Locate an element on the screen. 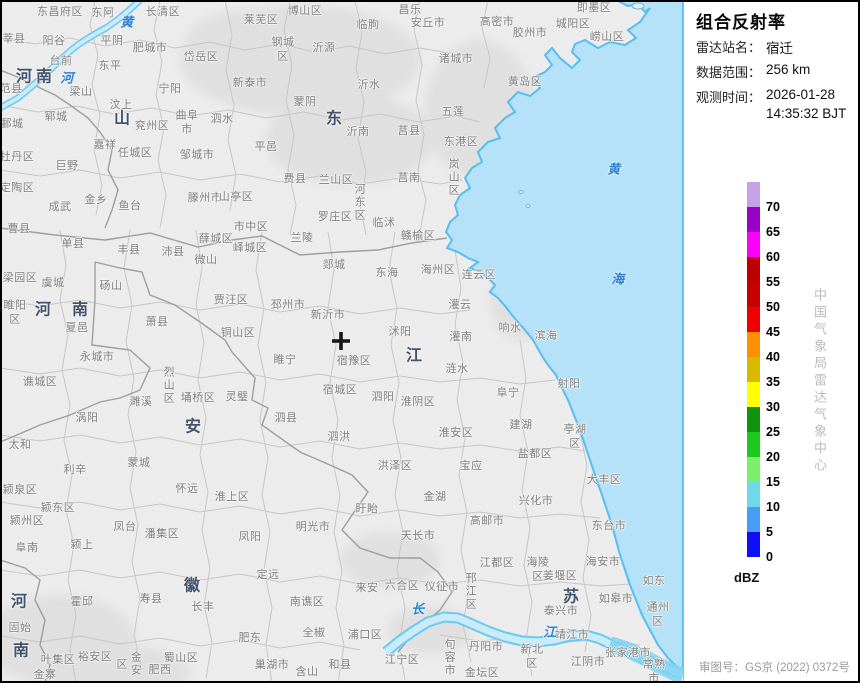 The height and width of the screenshot is (683, 860). map-label: 夏邑 is located at coordinates (77, 327).